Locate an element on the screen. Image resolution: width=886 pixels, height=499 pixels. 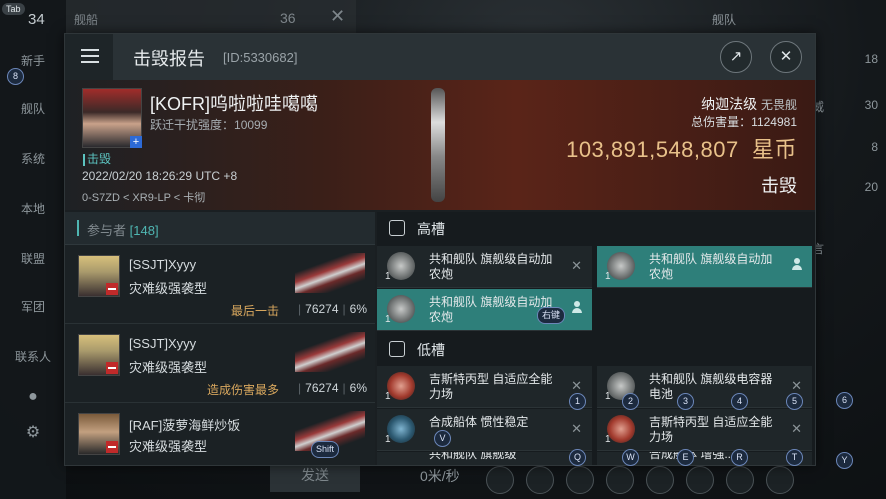
module-label: 共和舰队 旗舰级电容器电池 is located at coordinates (711, 386).